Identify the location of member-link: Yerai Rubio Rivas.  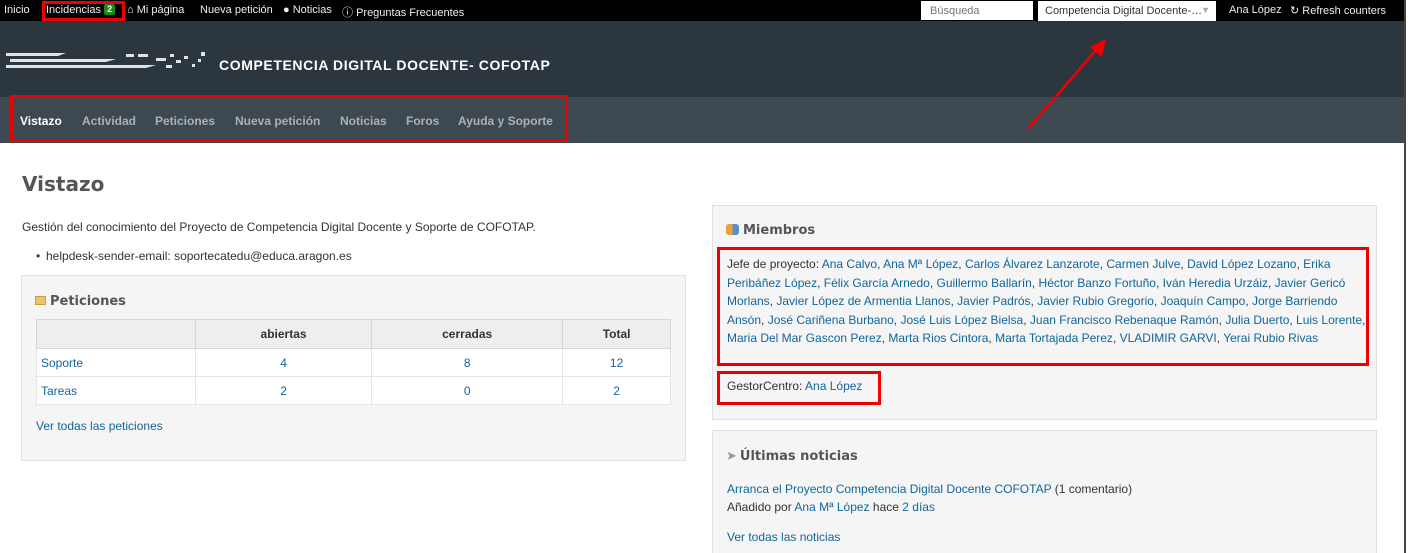
(1270, 338).